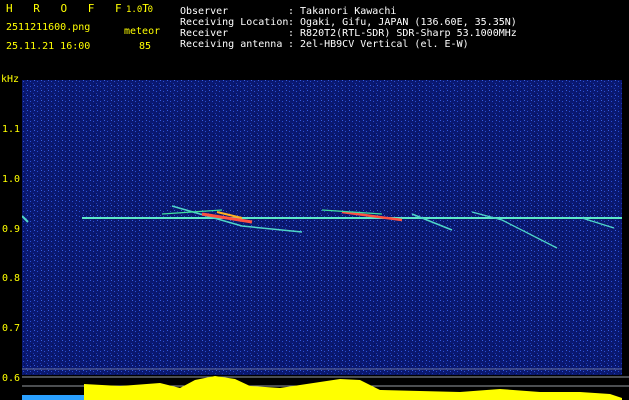 The image size is (629, 400). I want to click on y-tick-label: 0.7, so click(11, 328).